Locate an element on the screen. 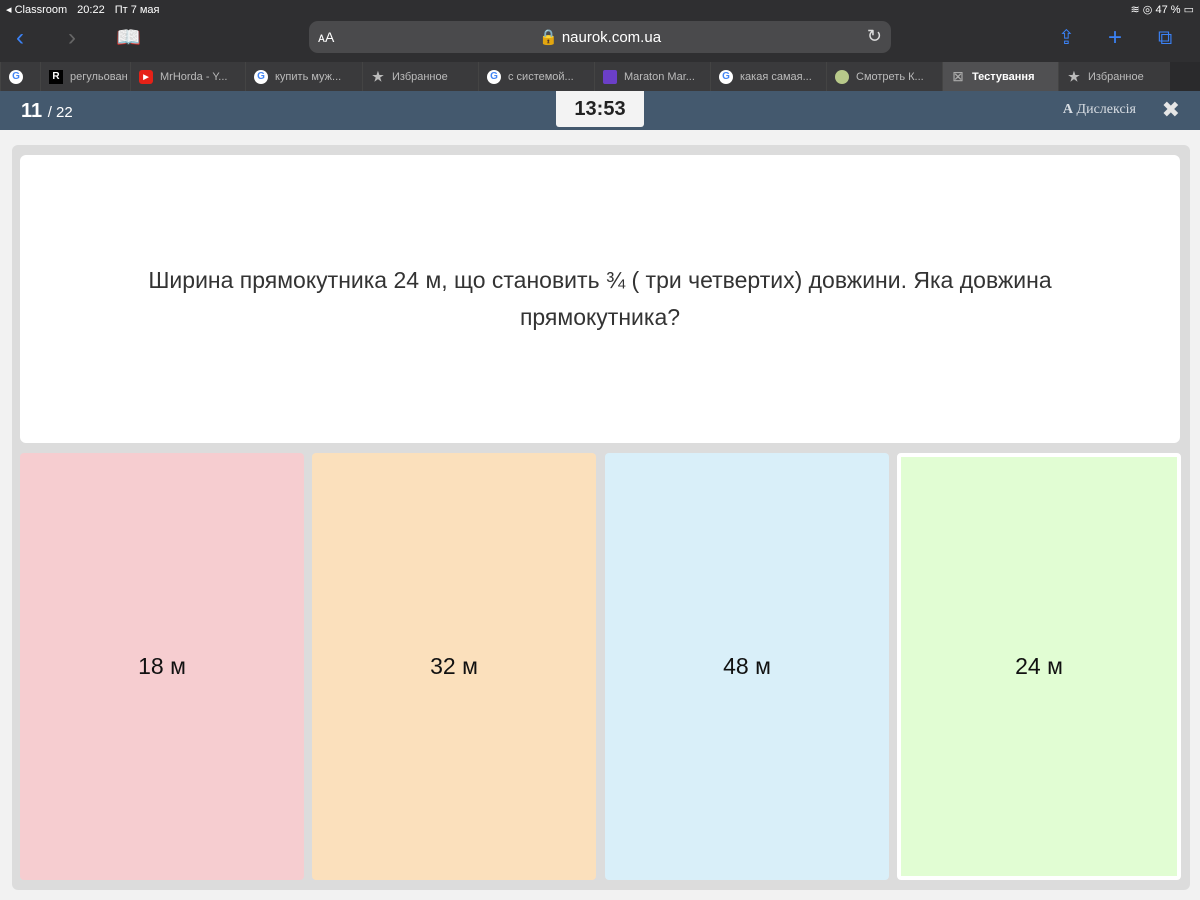 This screenshot has height=900, width=1200. back-icon: ‹ is located at coordinates (20, 38).